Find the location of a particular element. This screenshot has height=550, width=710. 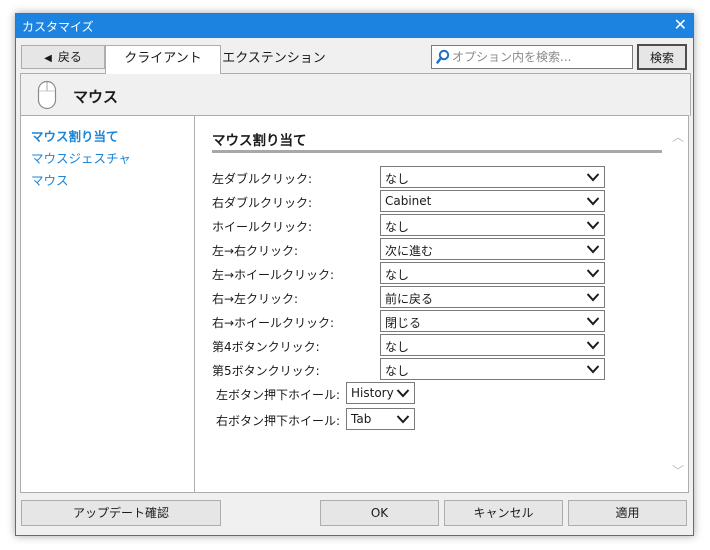

close-icon: ✕ is located at coordinates (680, 24).